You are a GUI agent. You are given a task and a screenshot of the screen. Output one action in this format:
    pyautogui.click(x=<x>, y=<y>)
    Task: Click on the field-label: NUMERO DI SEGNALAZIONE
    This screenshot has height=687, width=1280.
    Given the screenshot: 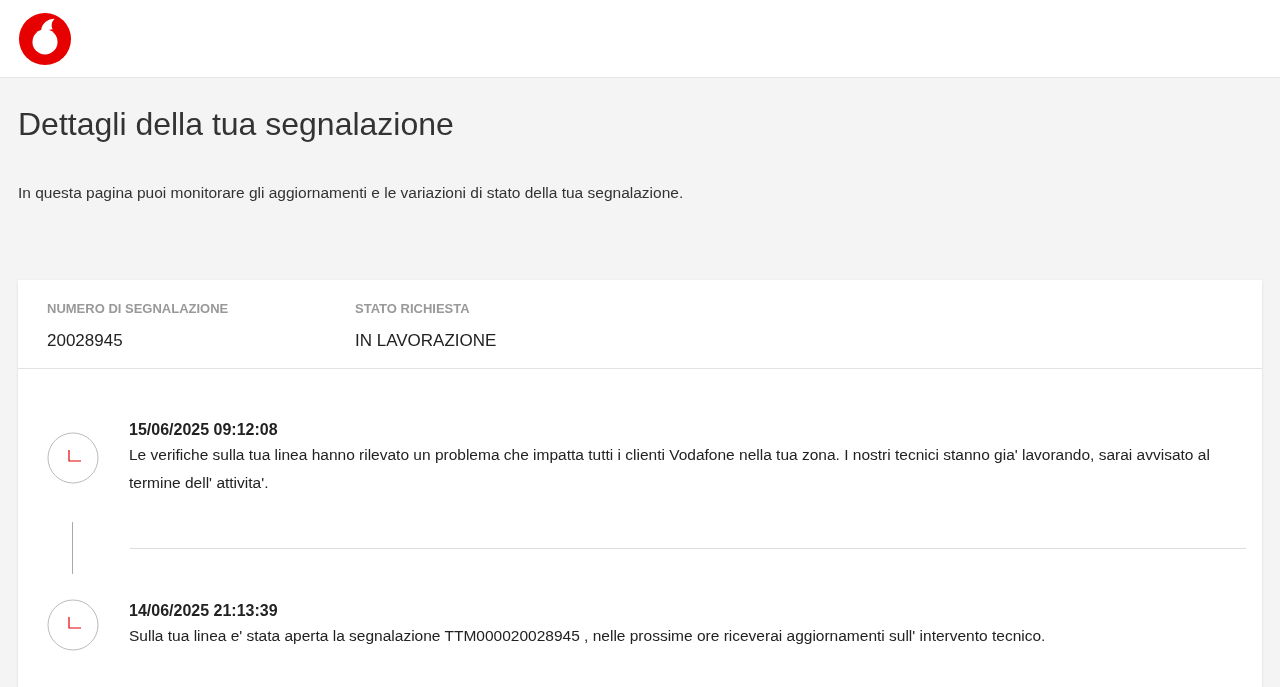 What is the action you would take?
    pyautogui.click(x=138, y=309)
    